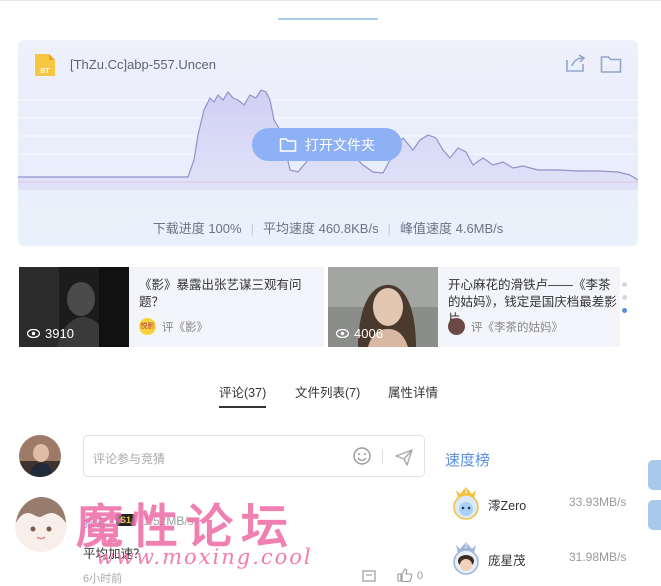 The image size is (661, 586). I want to click on bt-file-icon: BT, so click(45, 65).